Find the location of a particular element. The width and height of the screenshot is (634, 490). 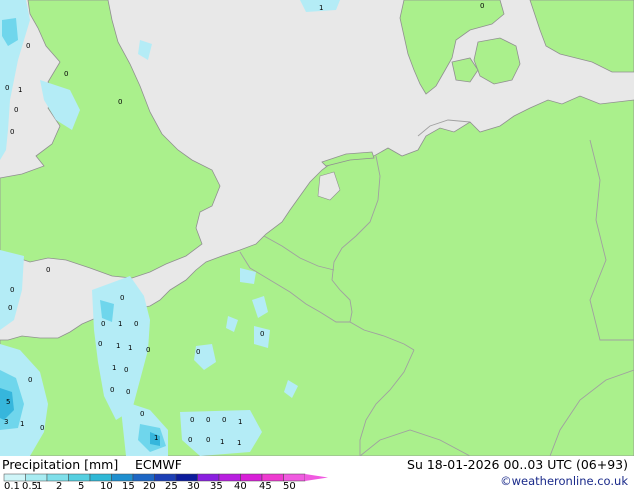

scale-tick-label: 50 is located at coordinates (289, 485).